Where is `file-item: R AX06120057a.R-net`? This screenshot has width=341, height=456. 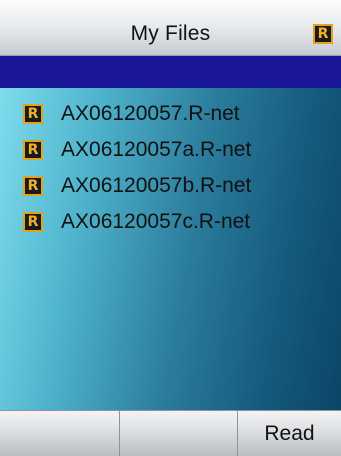 file-item: R AX06120057a.R-net is located at coordinates (170, 150).